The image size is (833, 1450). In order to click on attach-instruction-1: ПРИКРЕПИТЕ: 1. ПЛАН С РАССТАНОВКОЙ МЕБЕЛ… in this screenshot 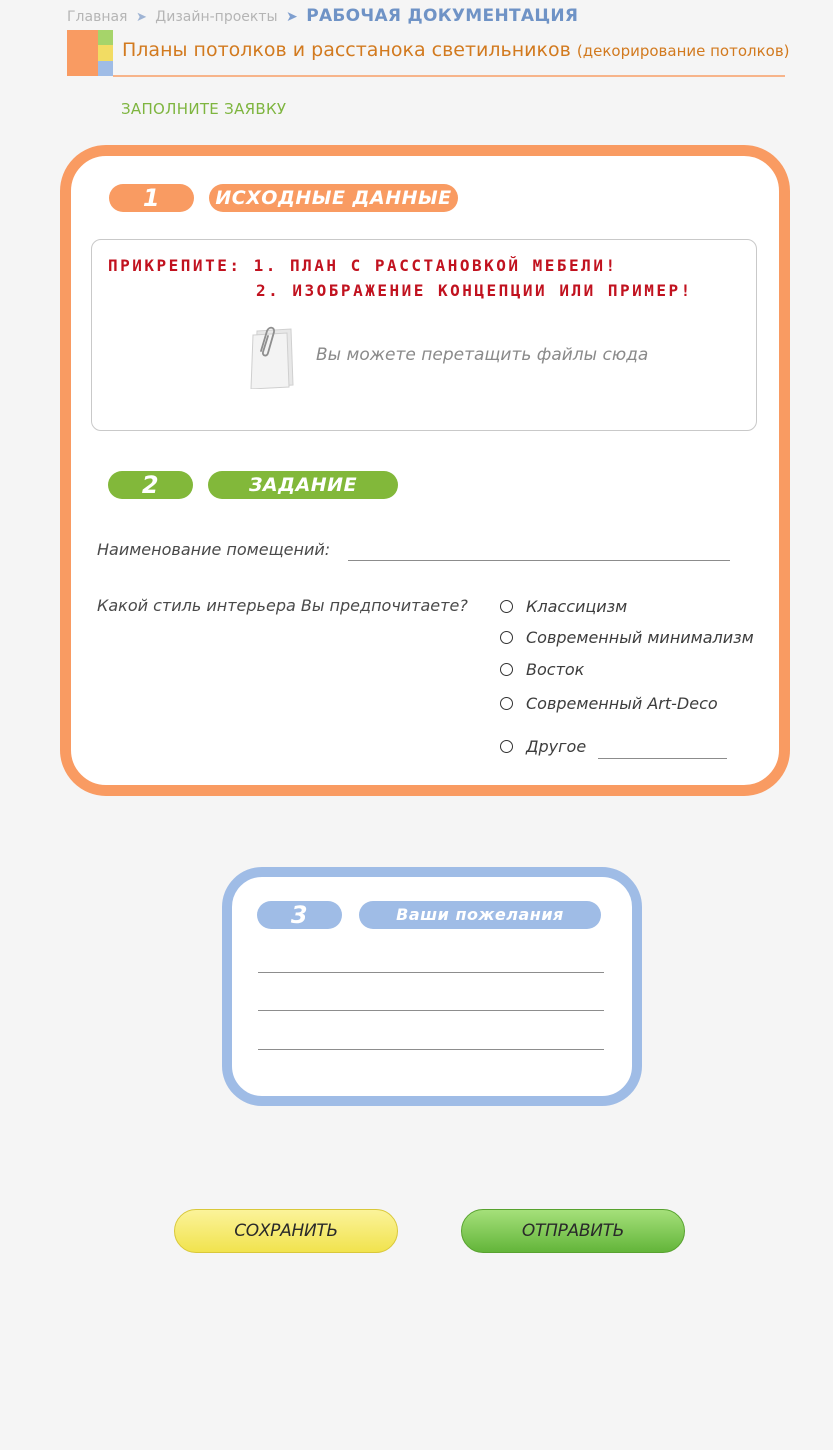, I will do `click(363, 265)`.